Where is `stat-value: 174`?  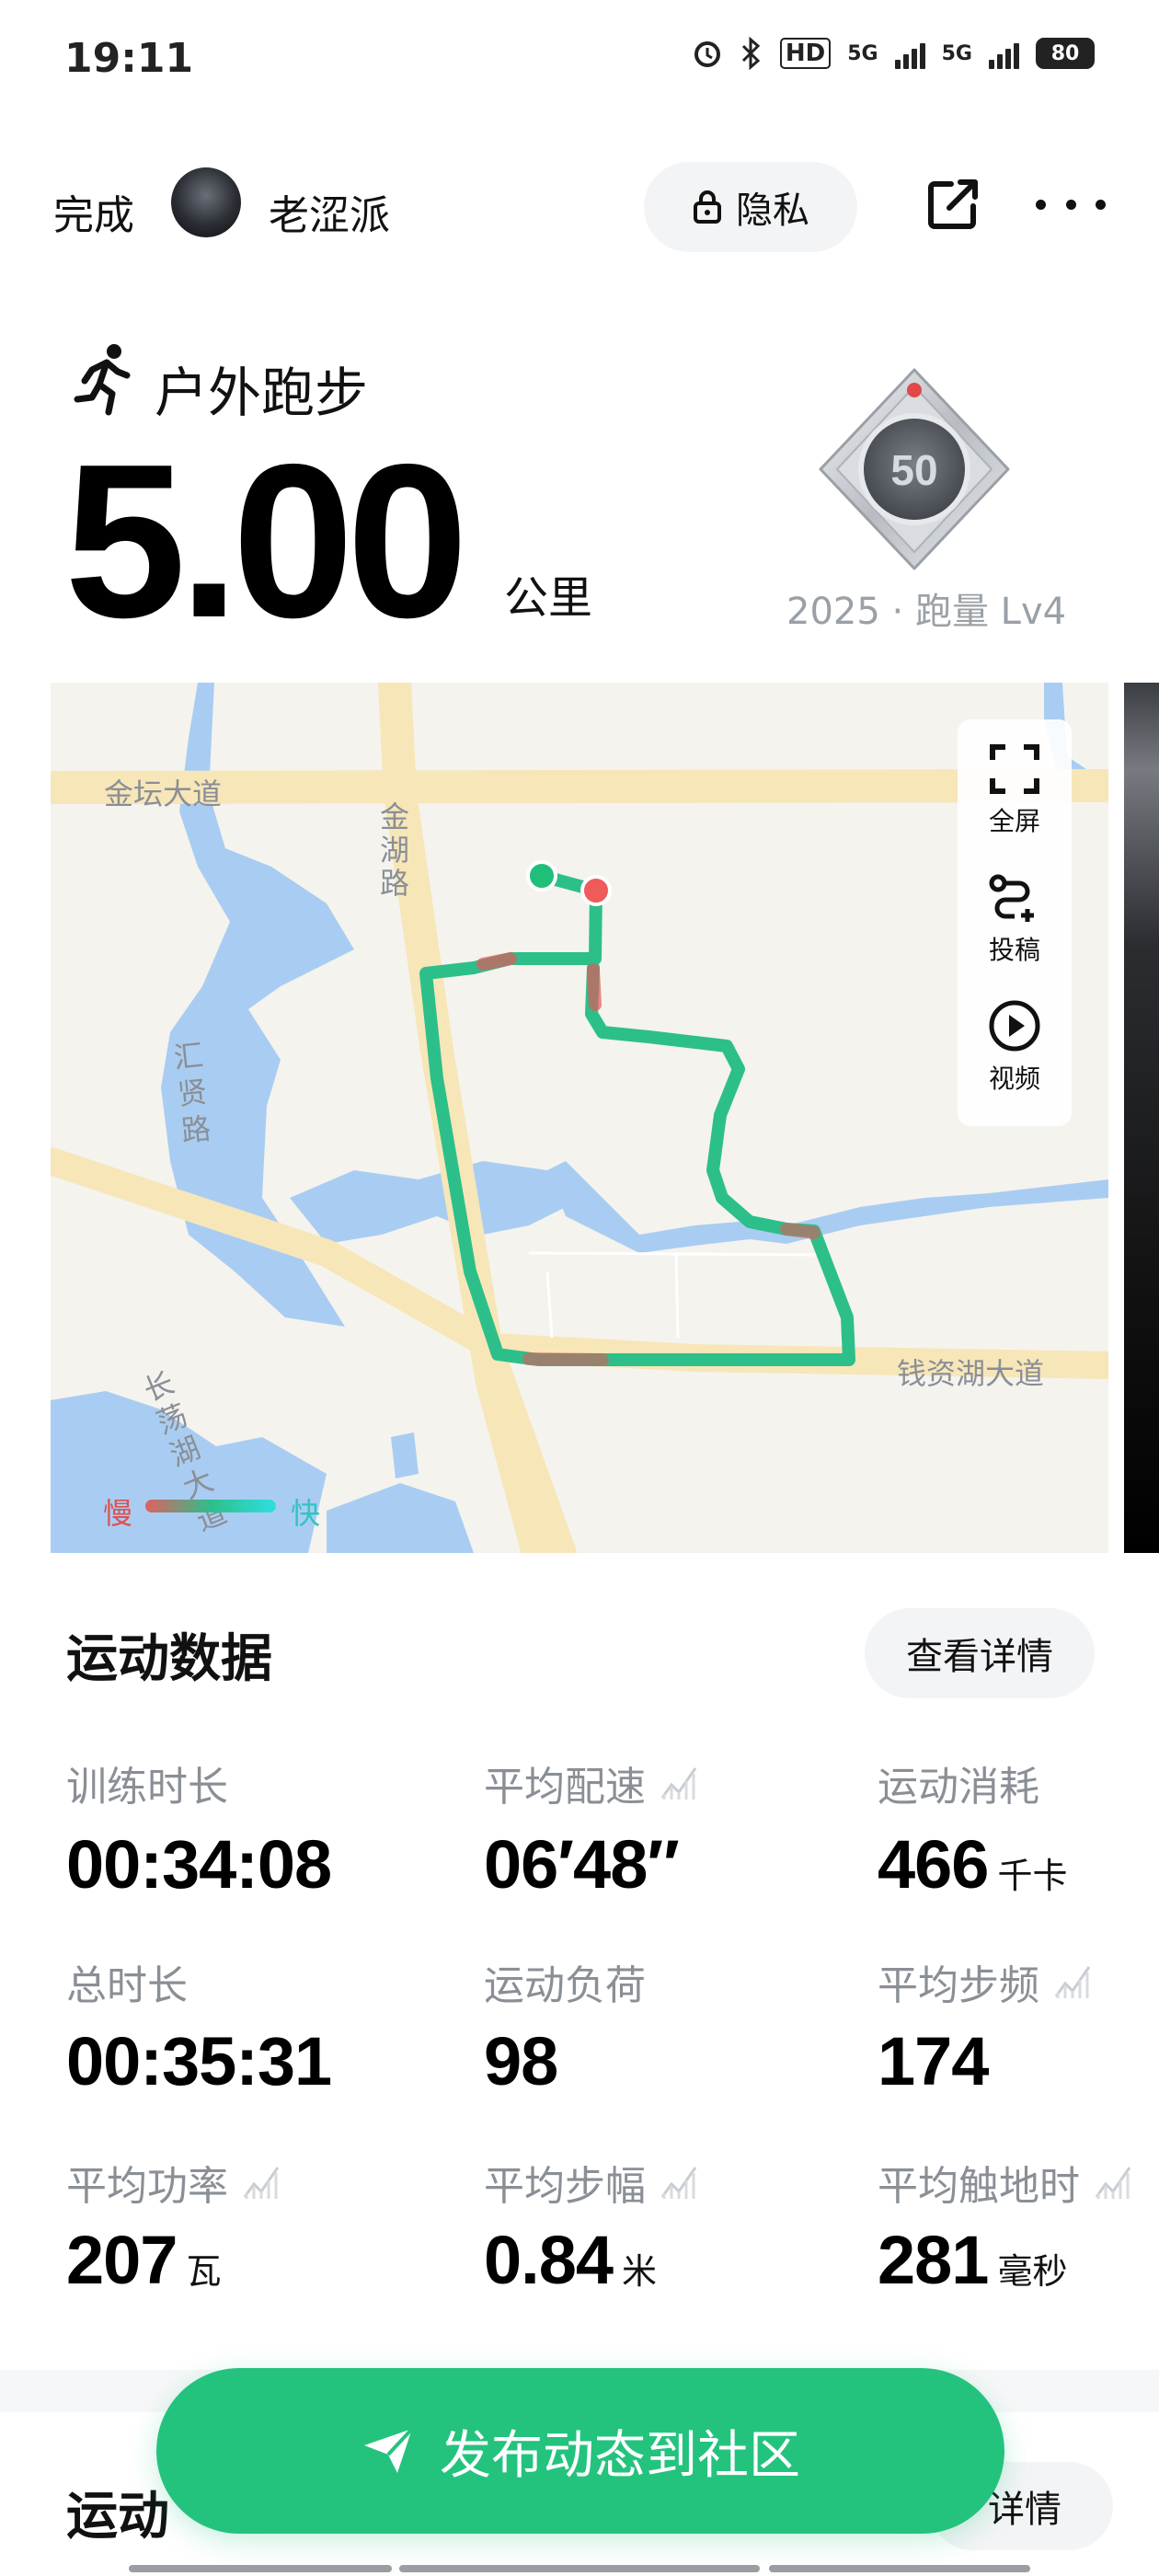 stat-value: 174 is located at coordinates (933, 2061).